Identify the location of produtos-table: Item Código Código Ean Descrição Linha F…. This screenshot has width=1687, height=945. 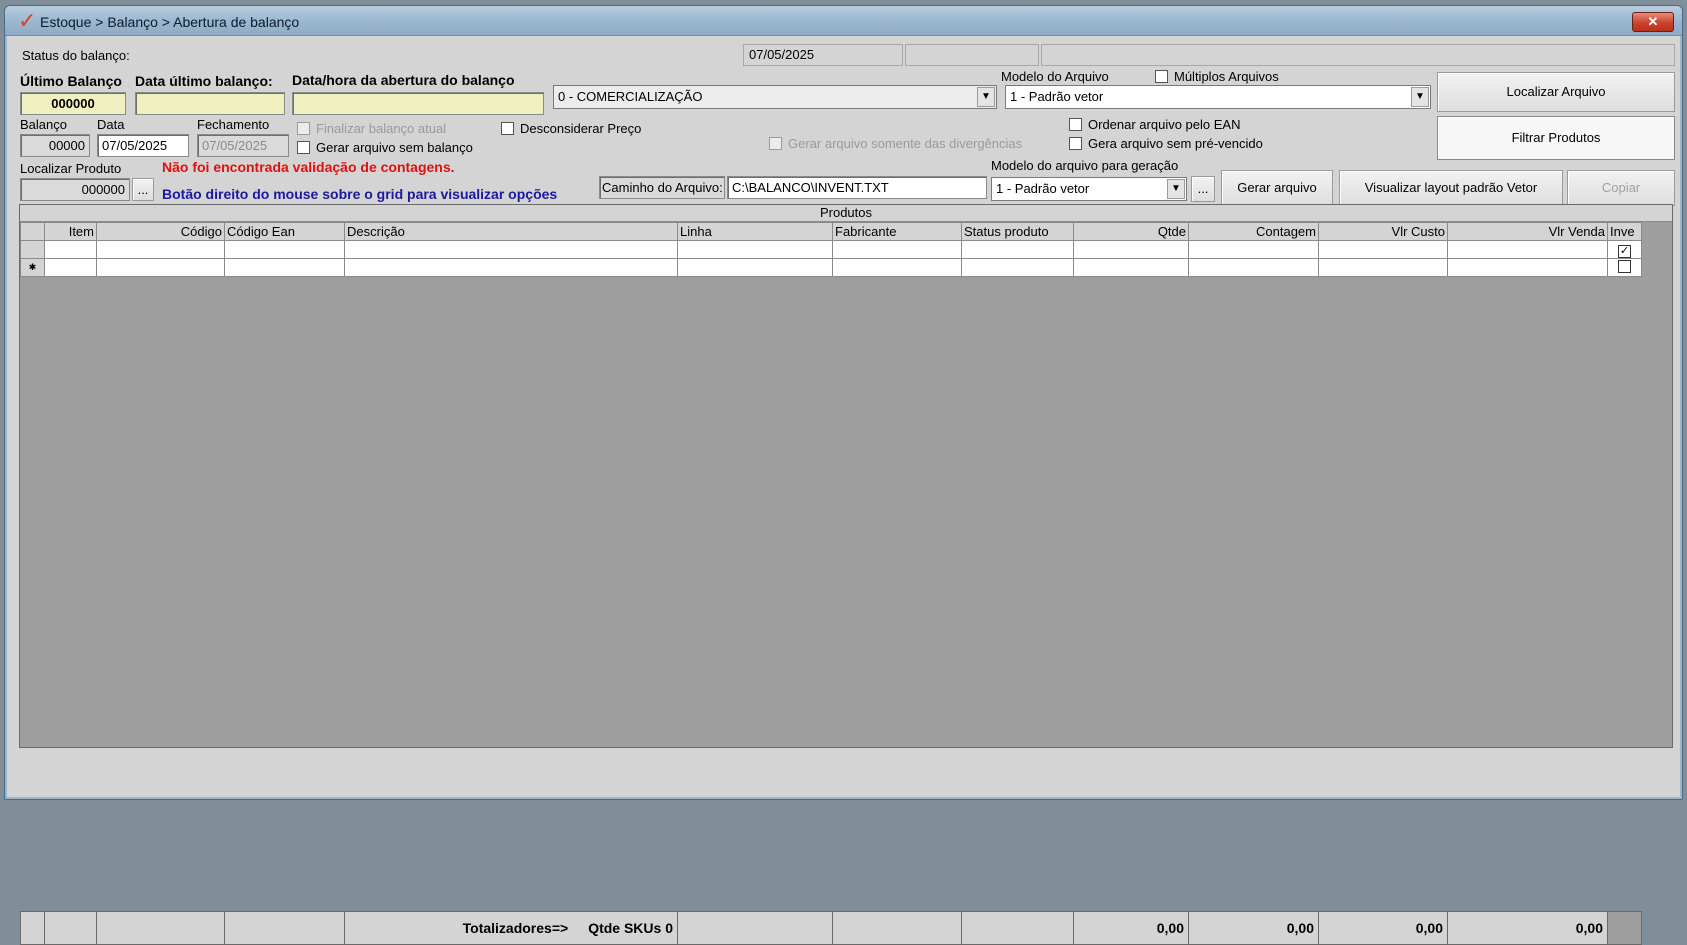
(831, 249).